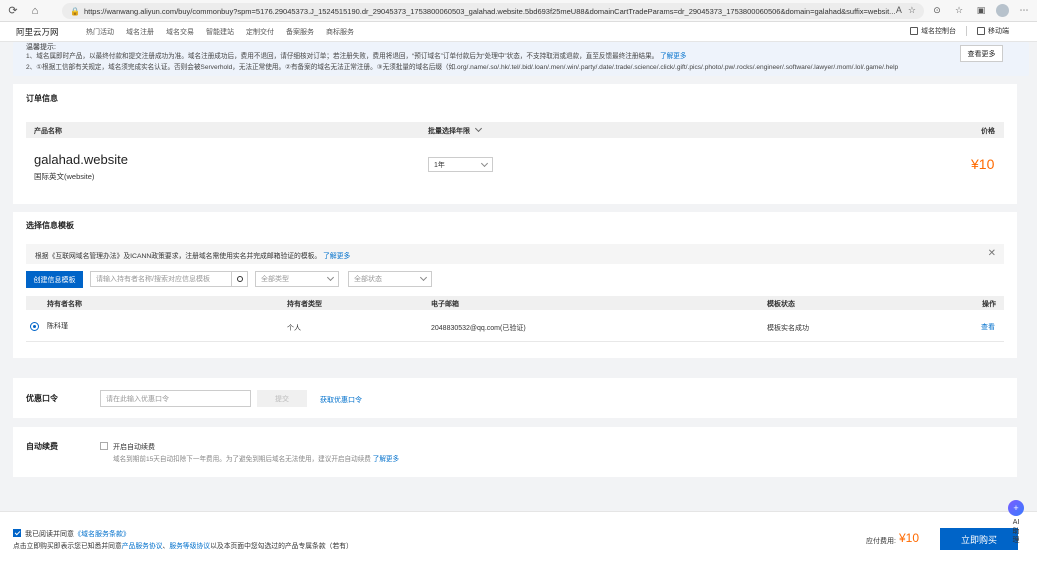  I want to click on top-nav: 热门活动 域名注册 域名交易 智能建站 定制交付 备案服务 商标服务, so click(220, 32).